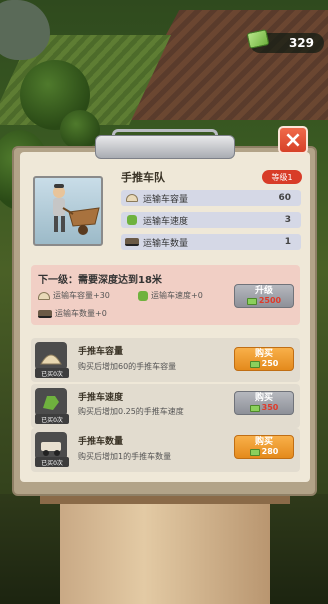 The width and height of the screenshot is (328, 604). What do you see at coordinates (211, 220) in the screenshot?
I see `stat-speed: 运输车速度 3` at bounding box center [211, 220].